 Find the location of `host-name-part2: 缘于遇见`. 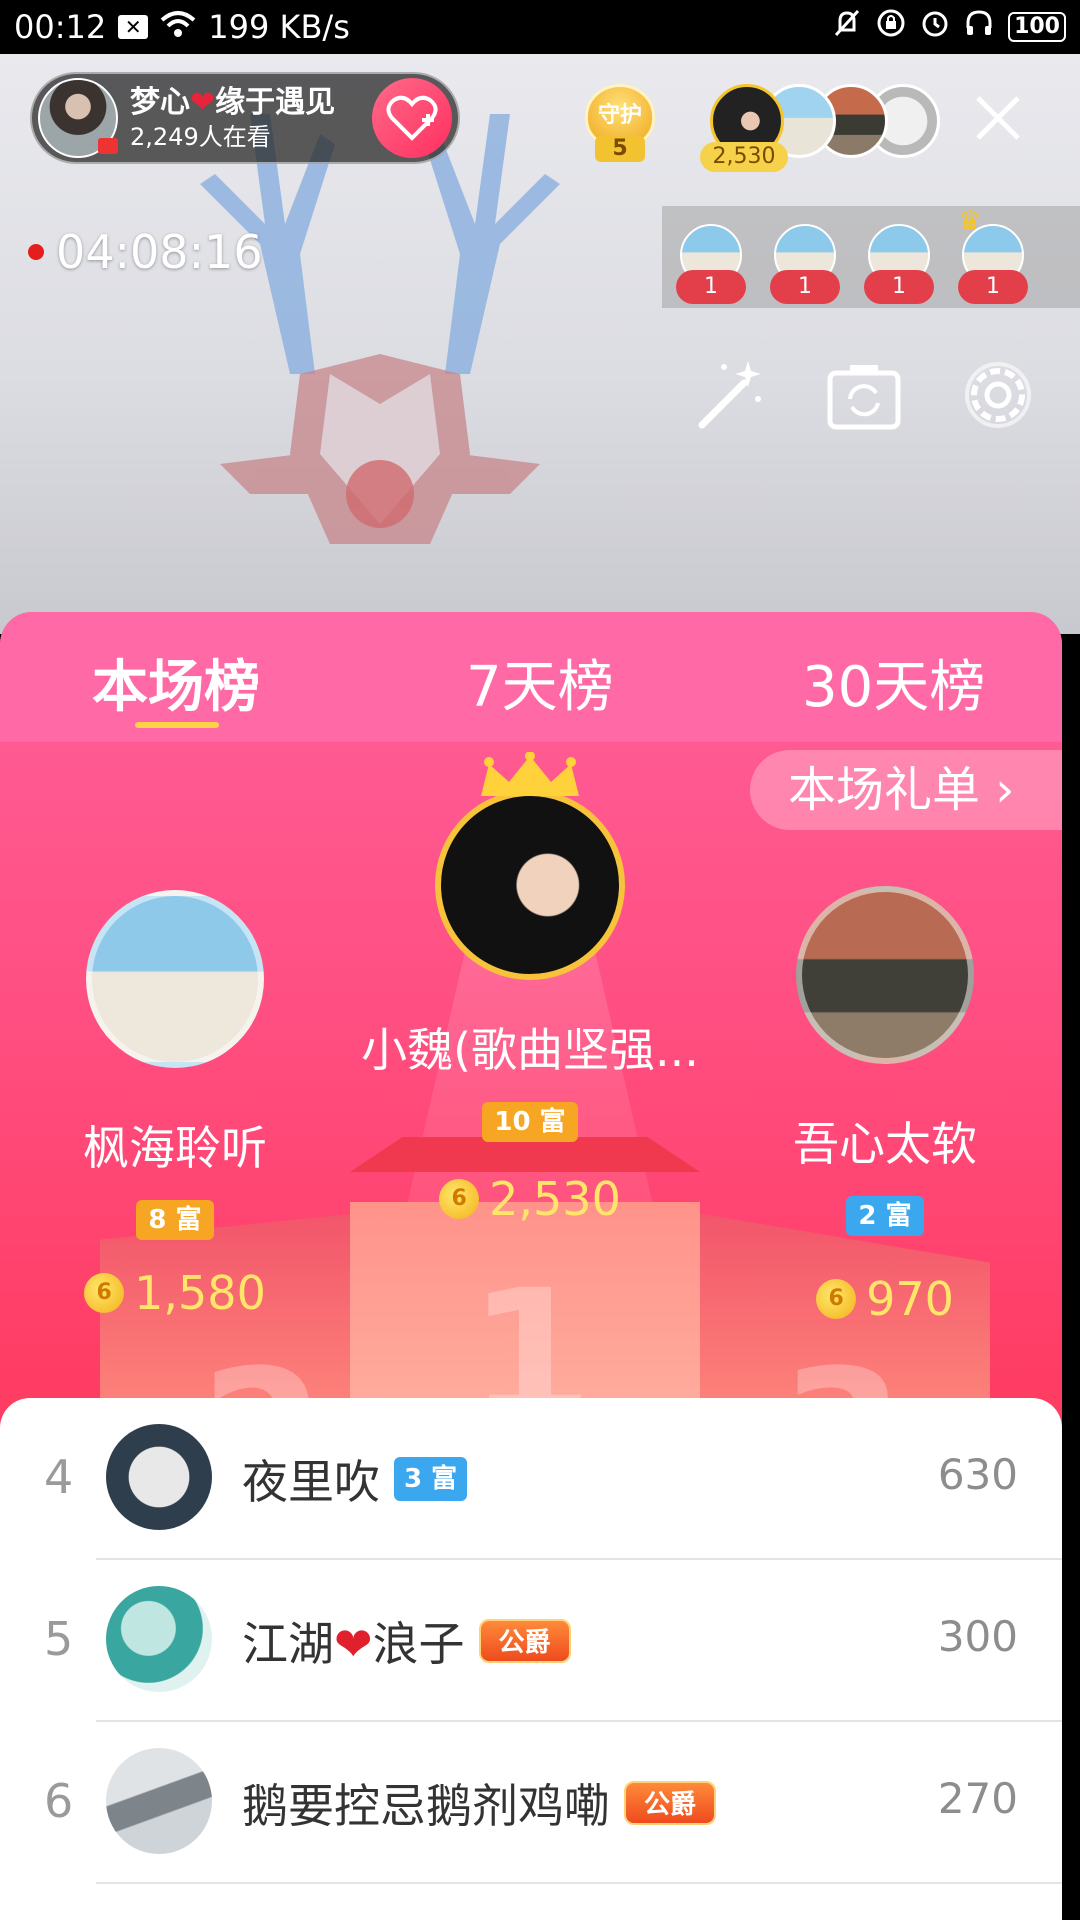

host-name-part2: 缘于遇见 is located at coordinates (275, 102).